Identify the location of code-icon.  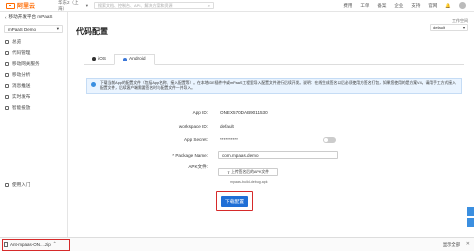
(7, 52).